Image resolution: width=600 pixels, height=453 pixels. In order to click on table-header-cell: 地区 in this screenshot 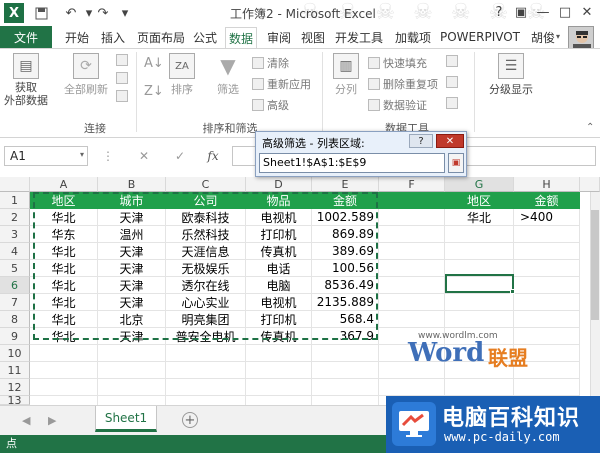, I will do `click(64, 200)`.